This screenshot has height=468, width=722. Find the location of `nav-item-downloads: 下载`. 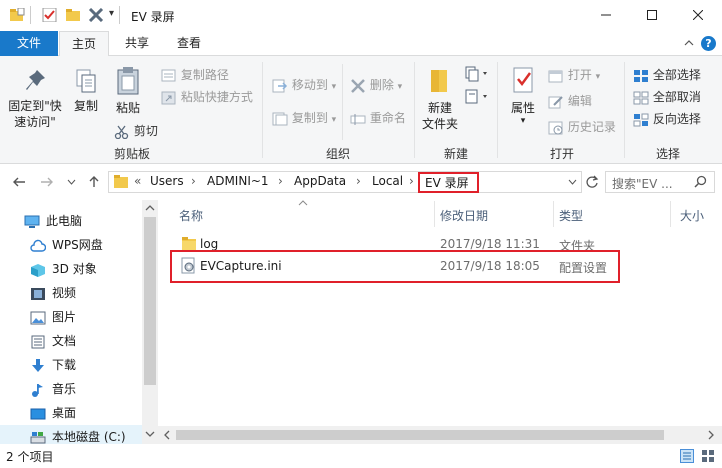

nav-item-downloads: 下载 is located at coordinates (53, 365).